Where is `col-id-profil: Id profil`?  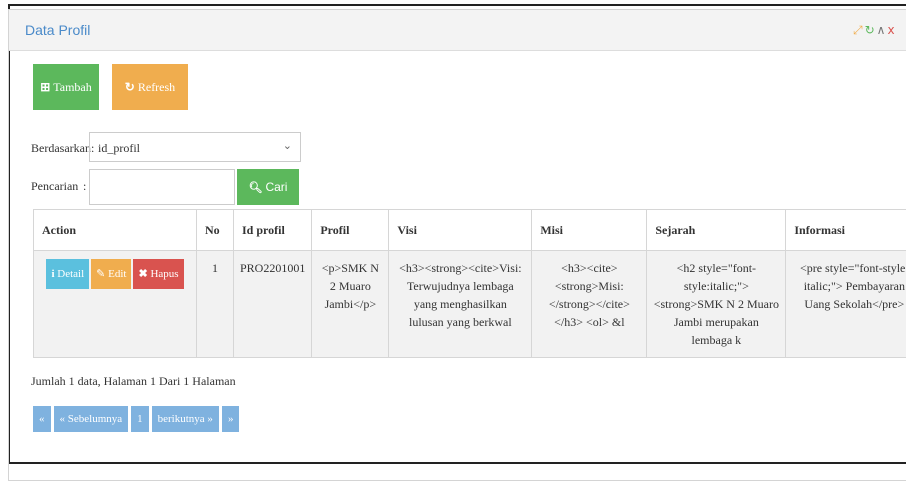
col-id-profil: Id profil is located at coordinates (273, 230).